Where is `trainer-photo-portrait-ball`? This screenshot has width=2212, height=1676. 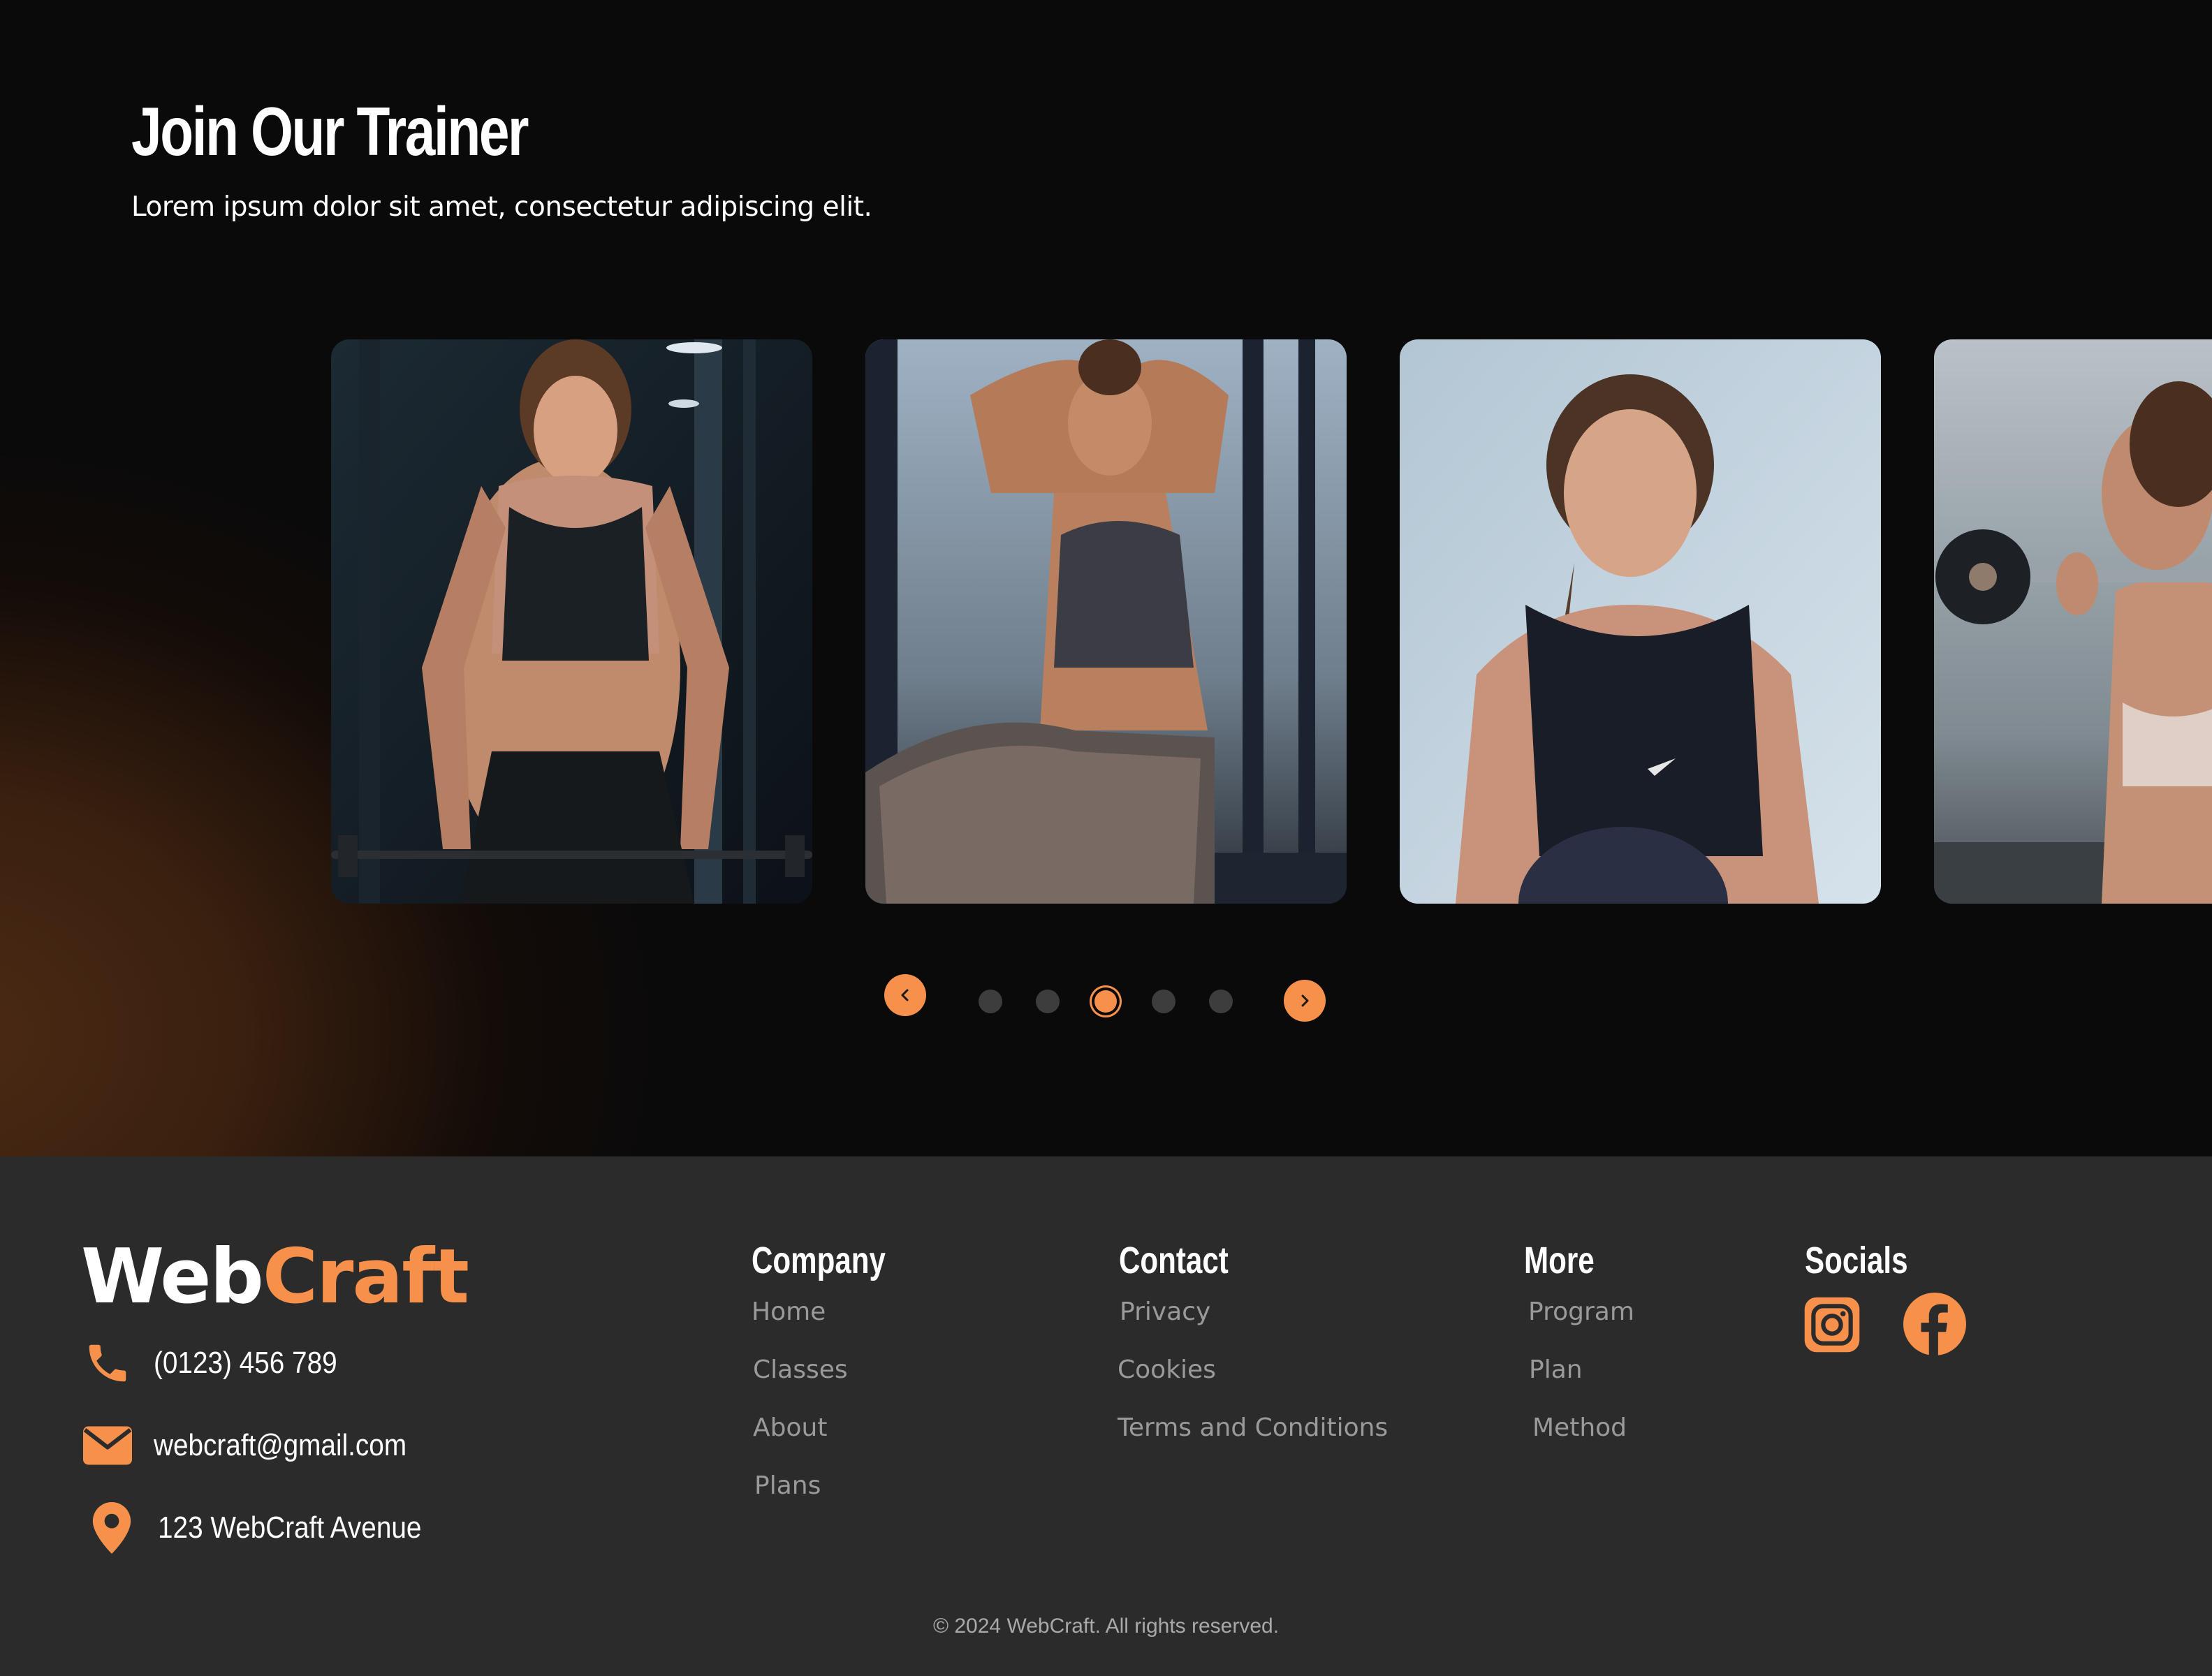
trainer-photo-portrait-ball is located at coordinates (1641, 621).